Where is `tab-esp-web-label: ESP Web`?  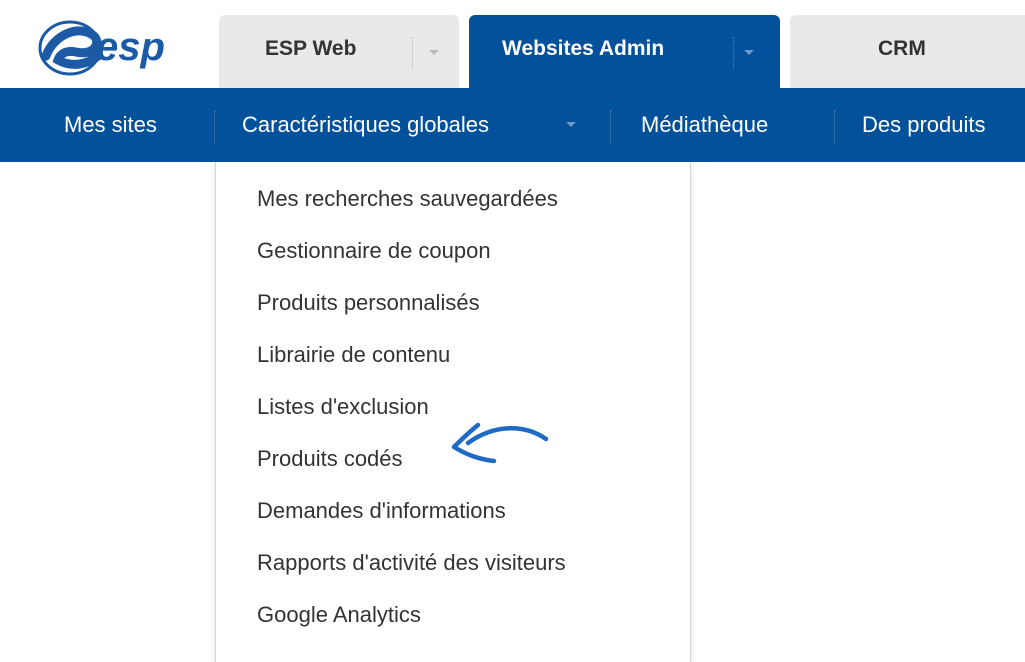 tab-esp-web-label: ESP Web is located at coordinates (311, 48).